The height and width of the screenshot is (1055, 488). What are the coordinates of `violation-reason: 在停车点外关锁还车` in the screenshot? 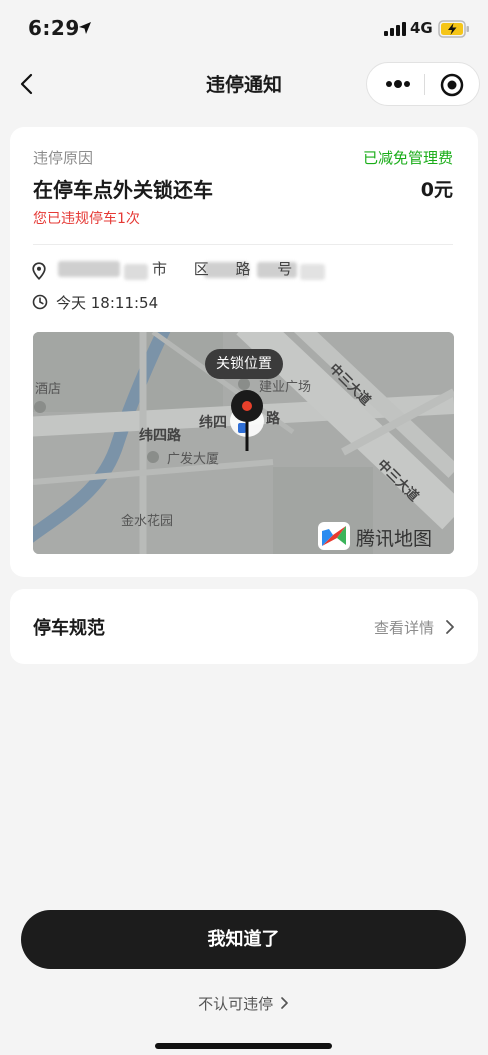 It's located at (123, 190).